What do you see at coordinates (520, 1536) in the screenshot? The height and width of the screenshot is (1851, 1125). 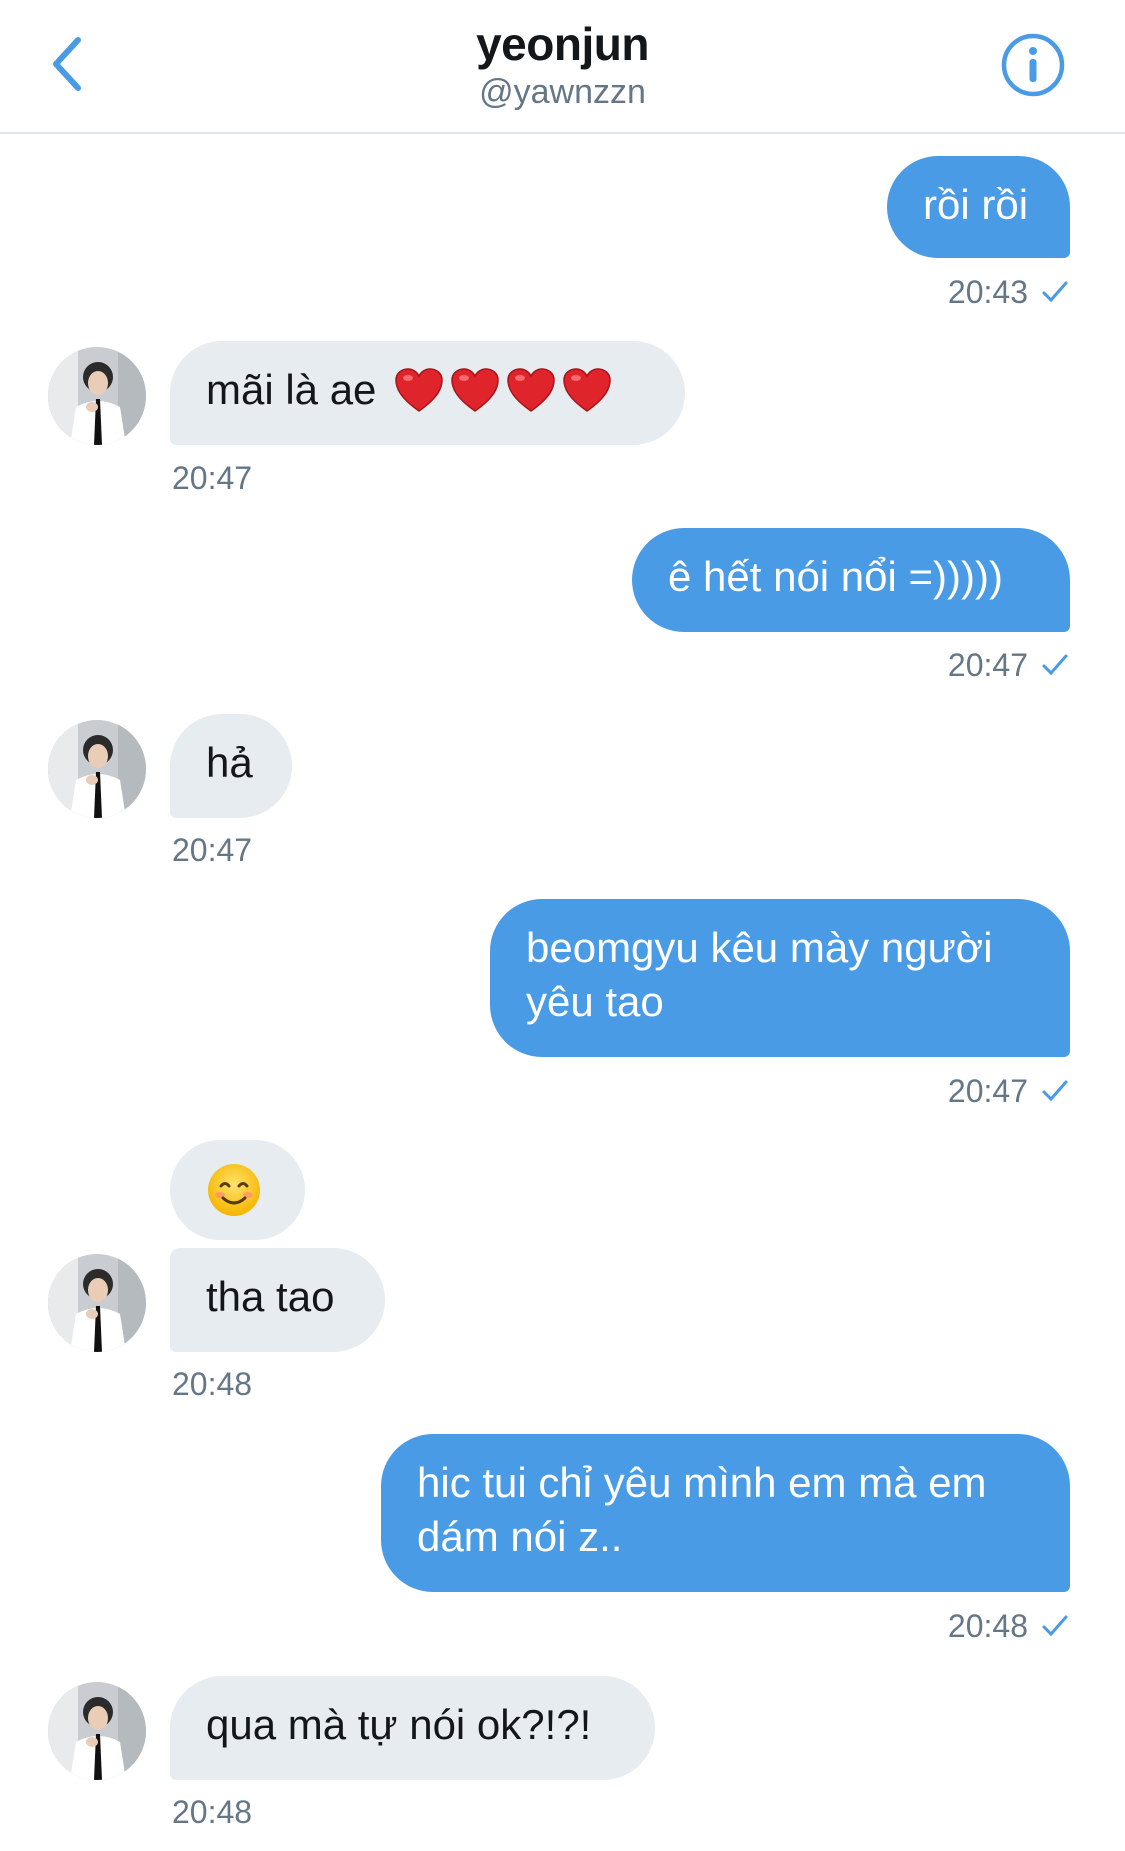 I see `message-text-line: dám nói z..` at bounding box center [520, 1536].